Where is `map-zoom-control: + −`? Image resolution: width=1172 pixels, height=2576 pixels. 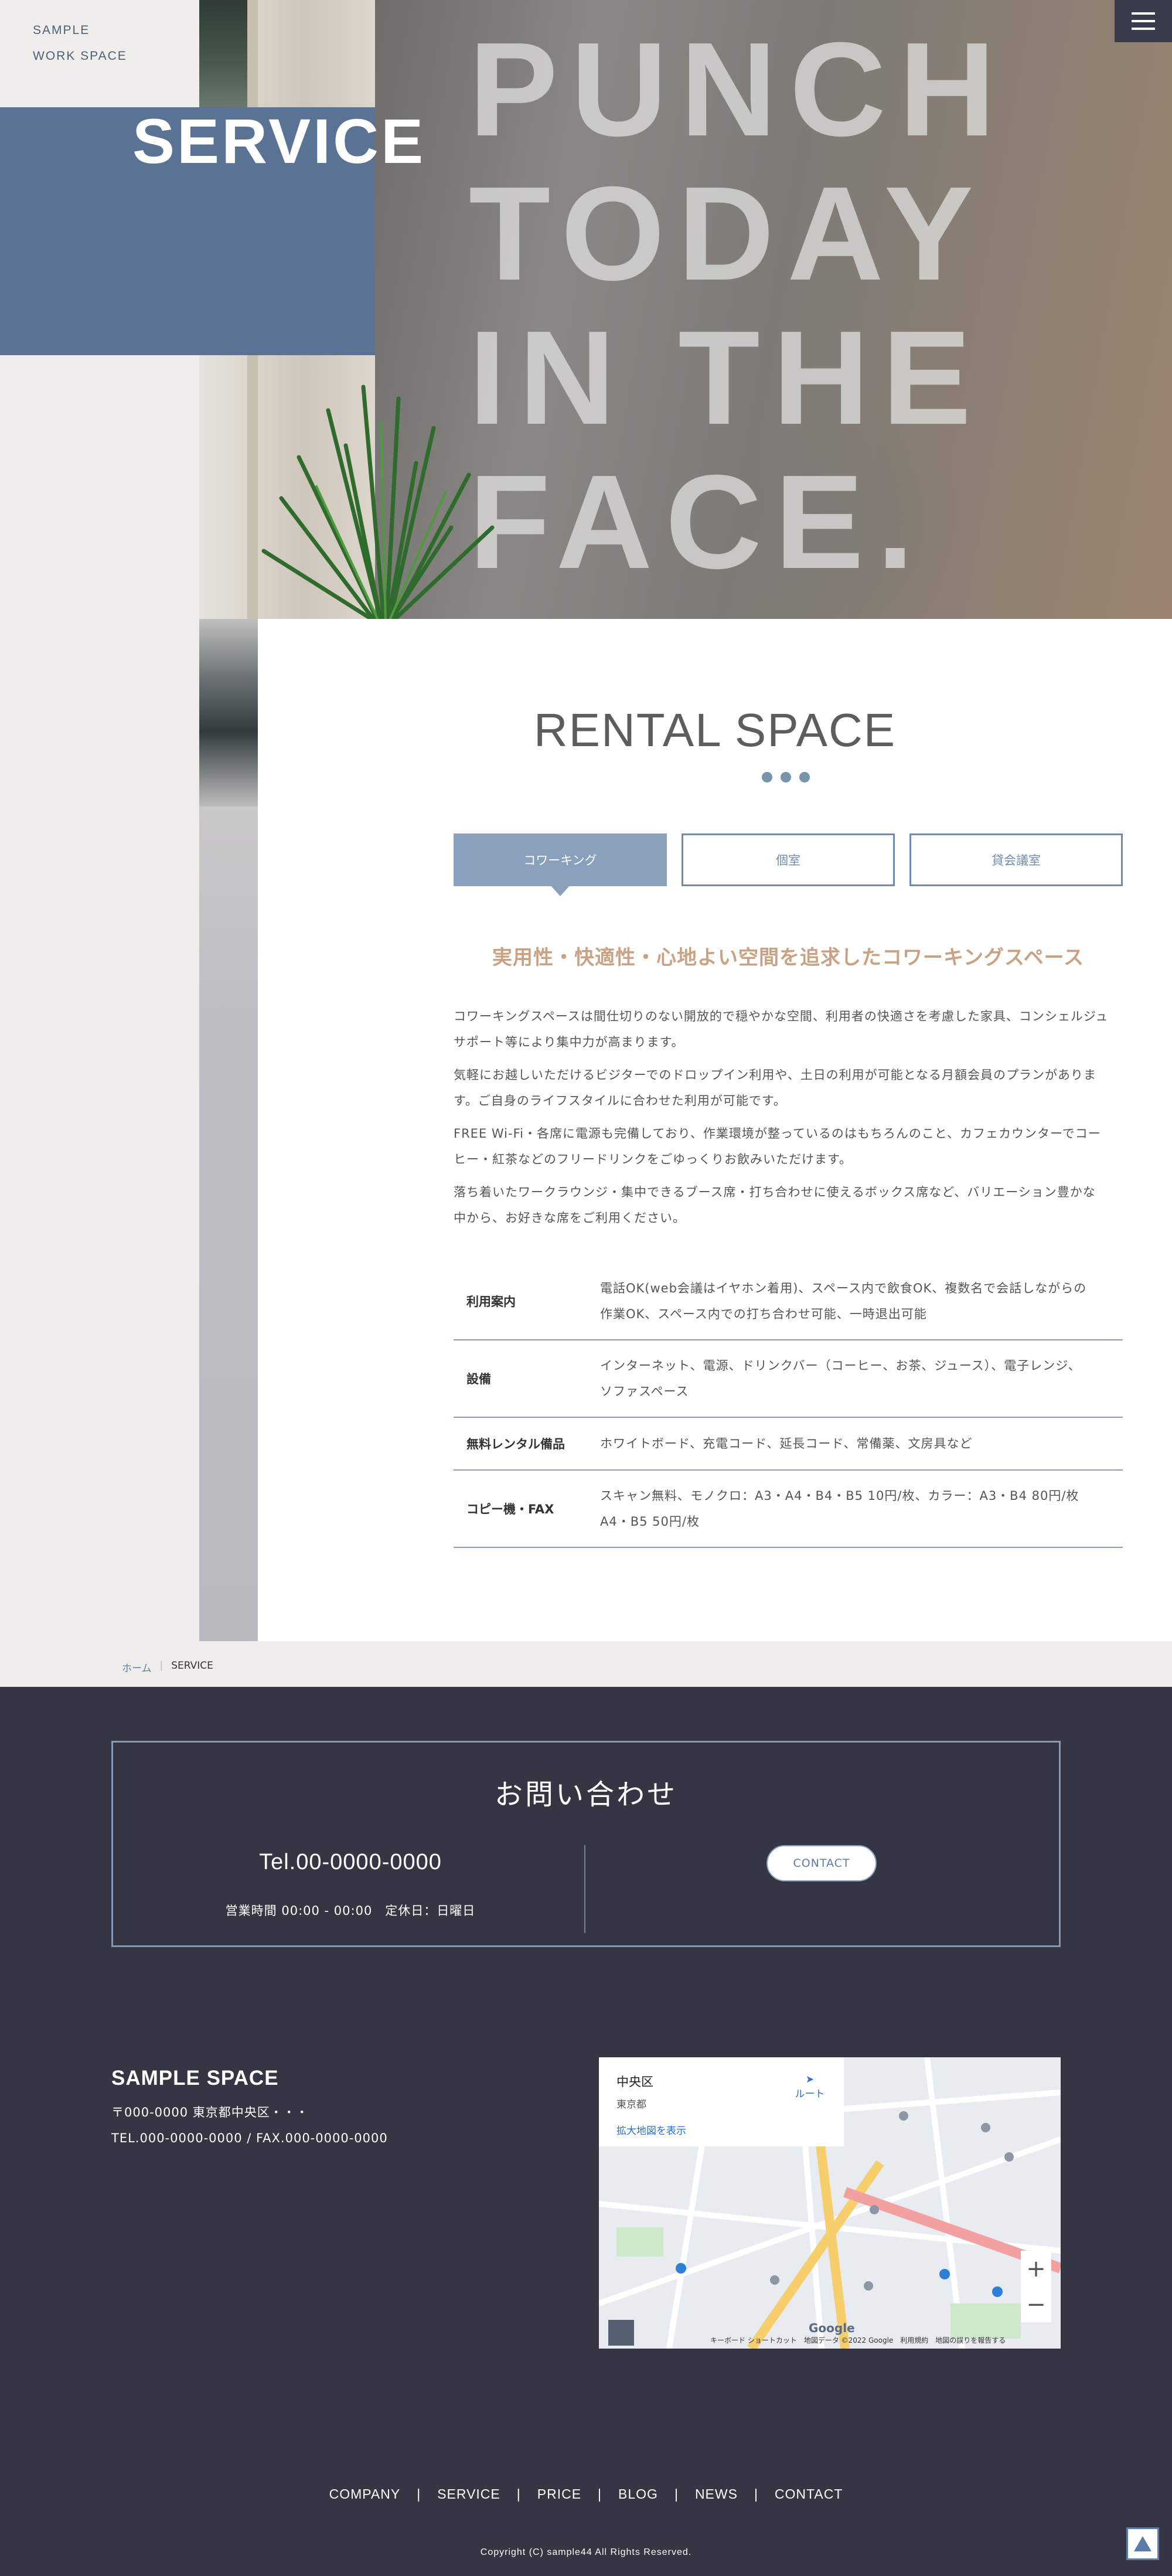
map-zoom-control: + − is located at coordinates (1036, 2286).